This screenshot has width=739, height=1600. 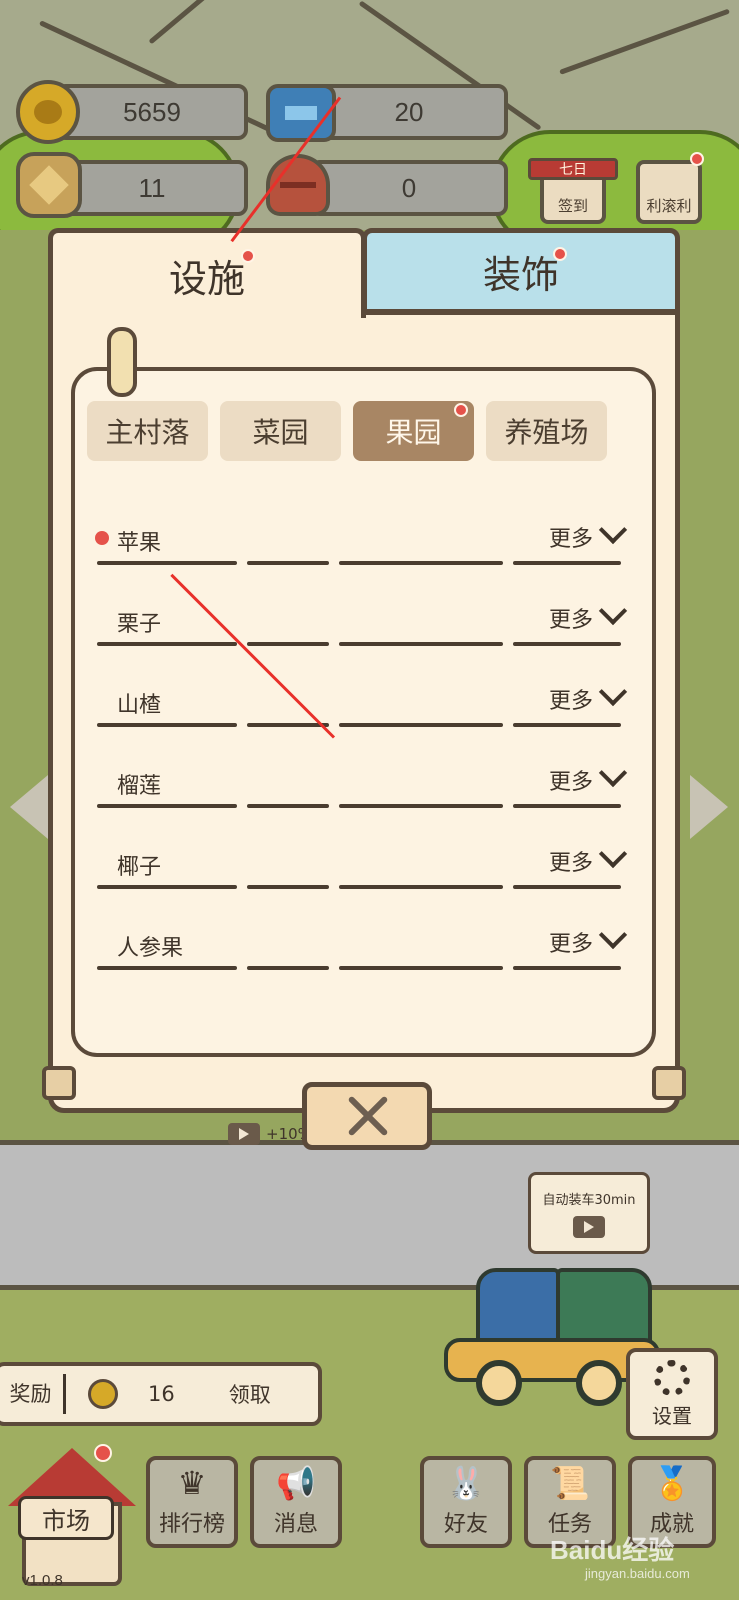 I want to click on subtab-main-village: 主村落, so click(x=147, y=431).